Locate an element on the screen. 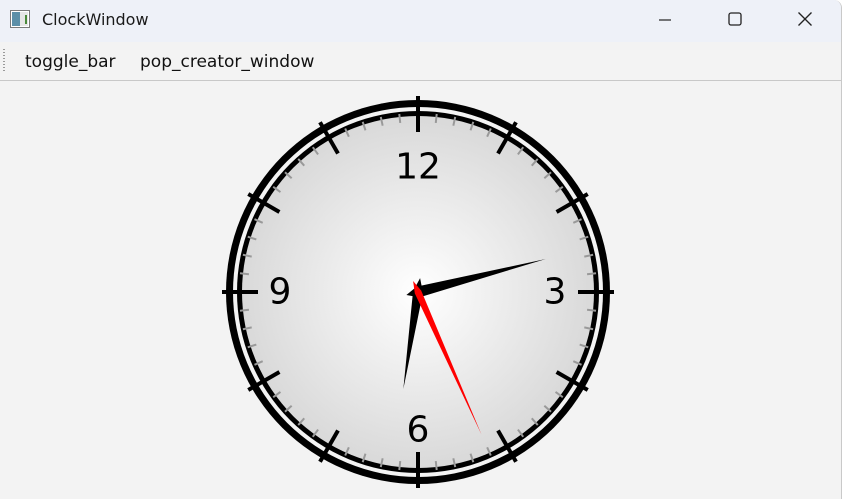 The width and height of the screenshot is (843, 499). toggle-bar-button: toggle_bar is located at coordinates (70, 62).